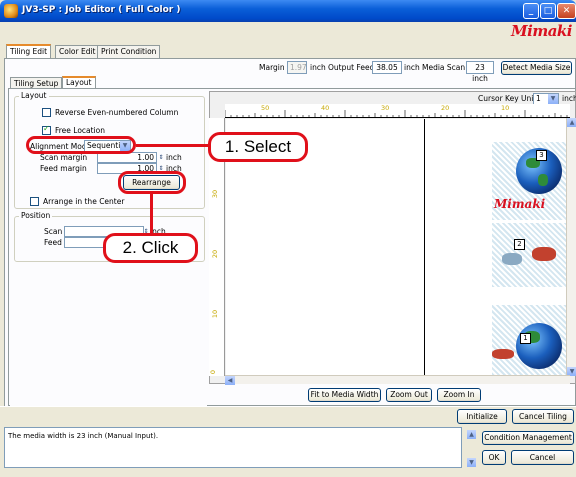 The image size is (576, 477). I want to click on tile-number-badge: 3, so click(541, 155).